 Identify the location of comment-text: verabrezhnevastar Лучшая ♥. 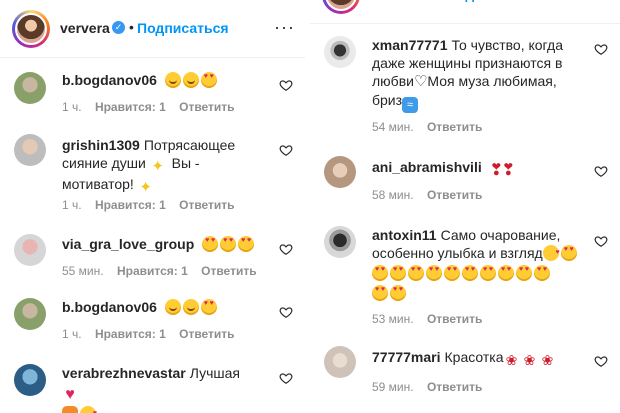
(161, 388).